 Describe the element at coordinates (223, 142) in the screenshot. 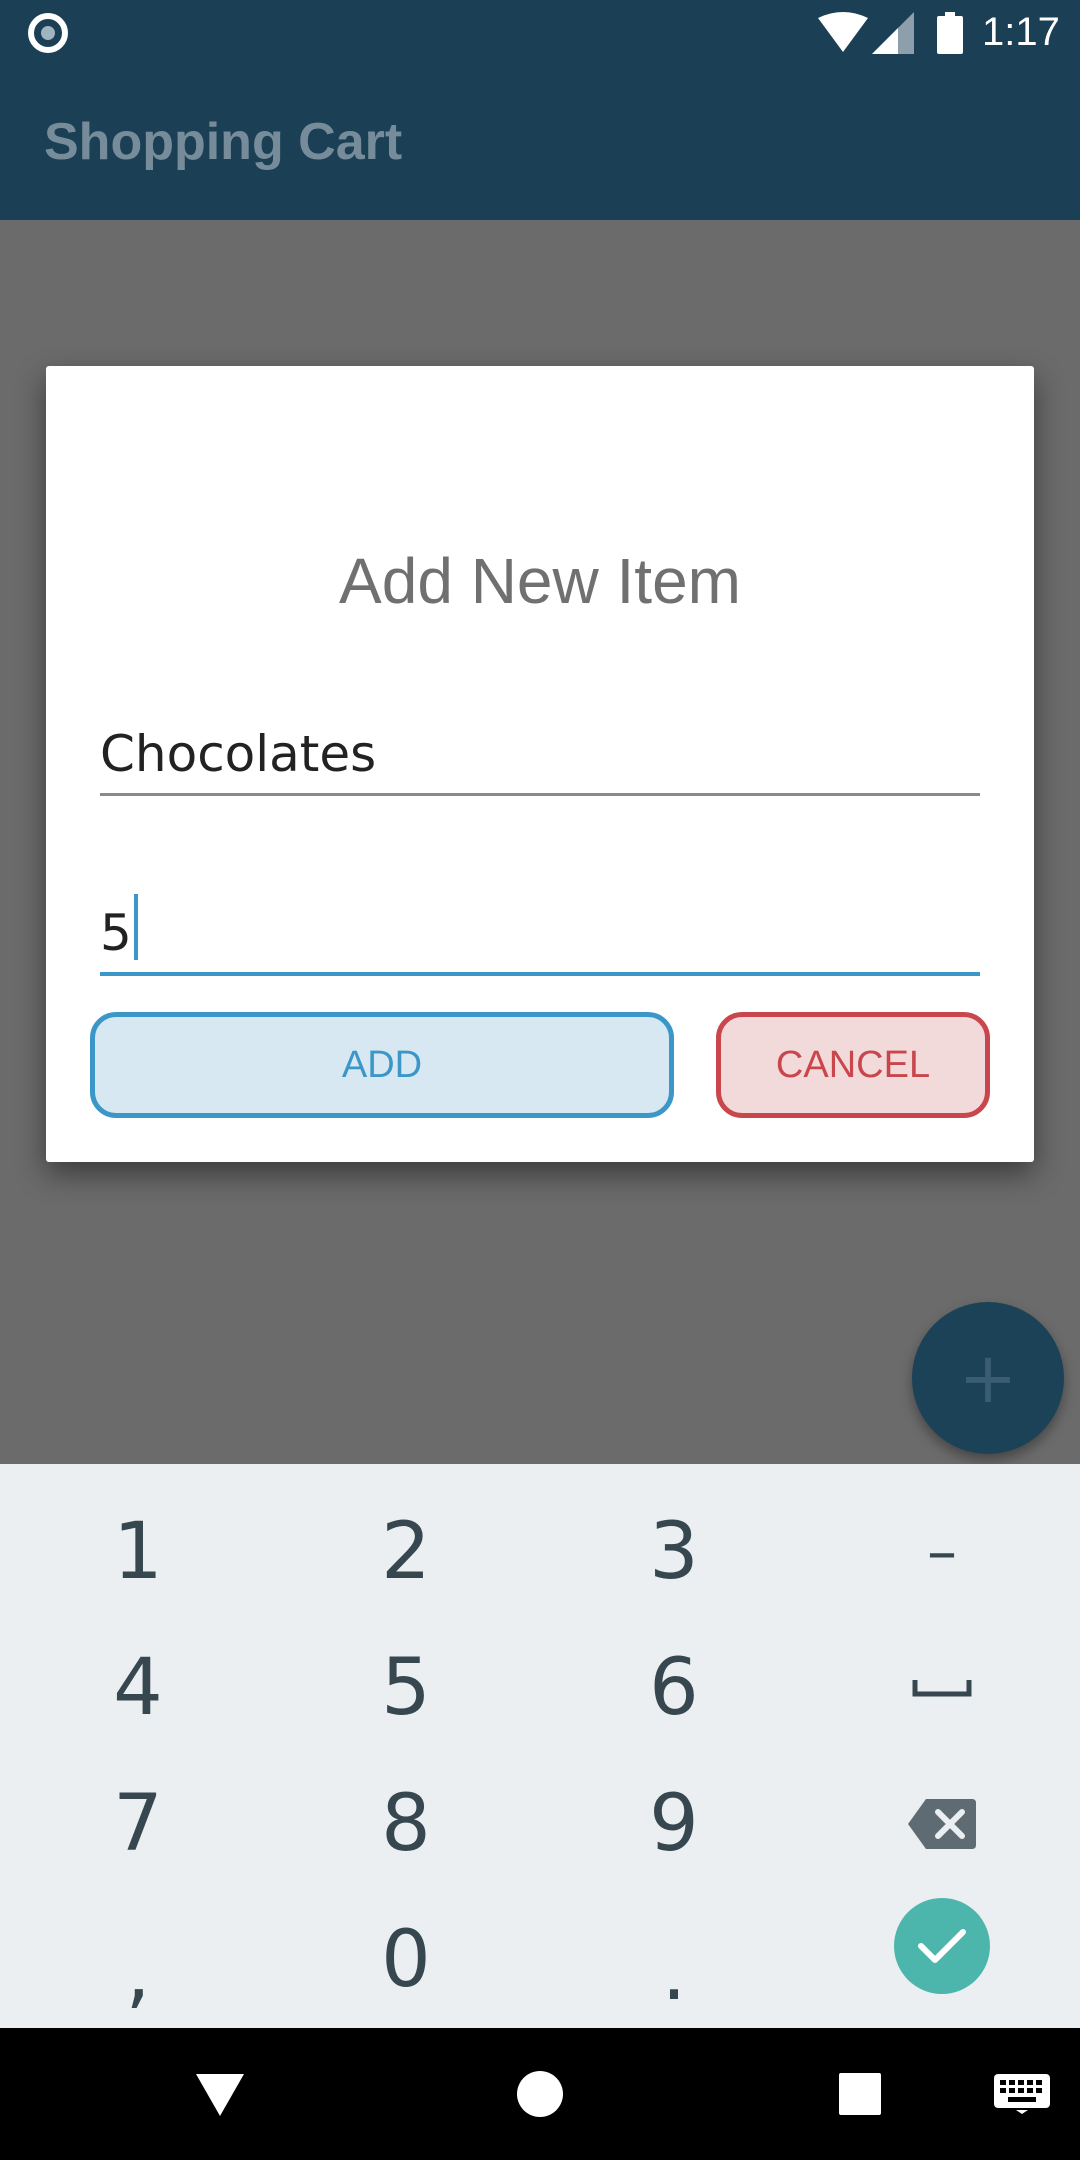

I see `app-title: Shopping Cart` at that location.